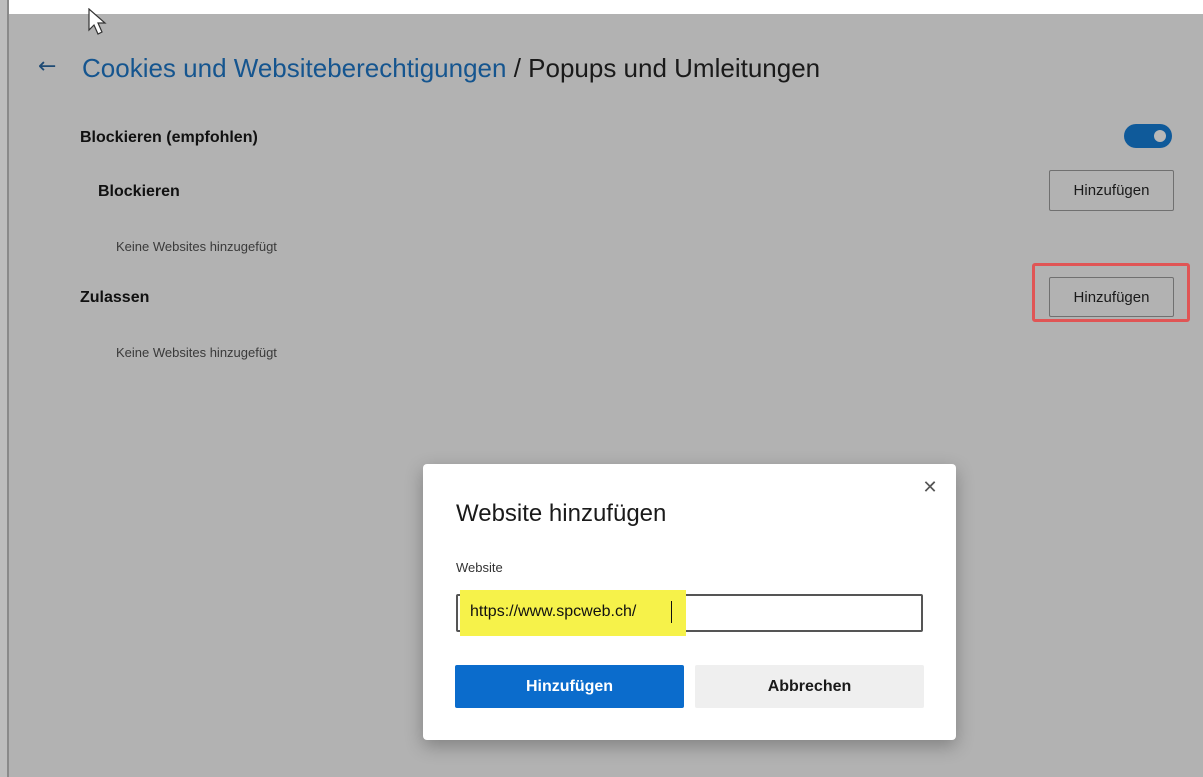 The height and width of the screenshot is (777, 1203). I want to click on block-empty-text: Keine Websites hinzugefügt, so click(196, 246).